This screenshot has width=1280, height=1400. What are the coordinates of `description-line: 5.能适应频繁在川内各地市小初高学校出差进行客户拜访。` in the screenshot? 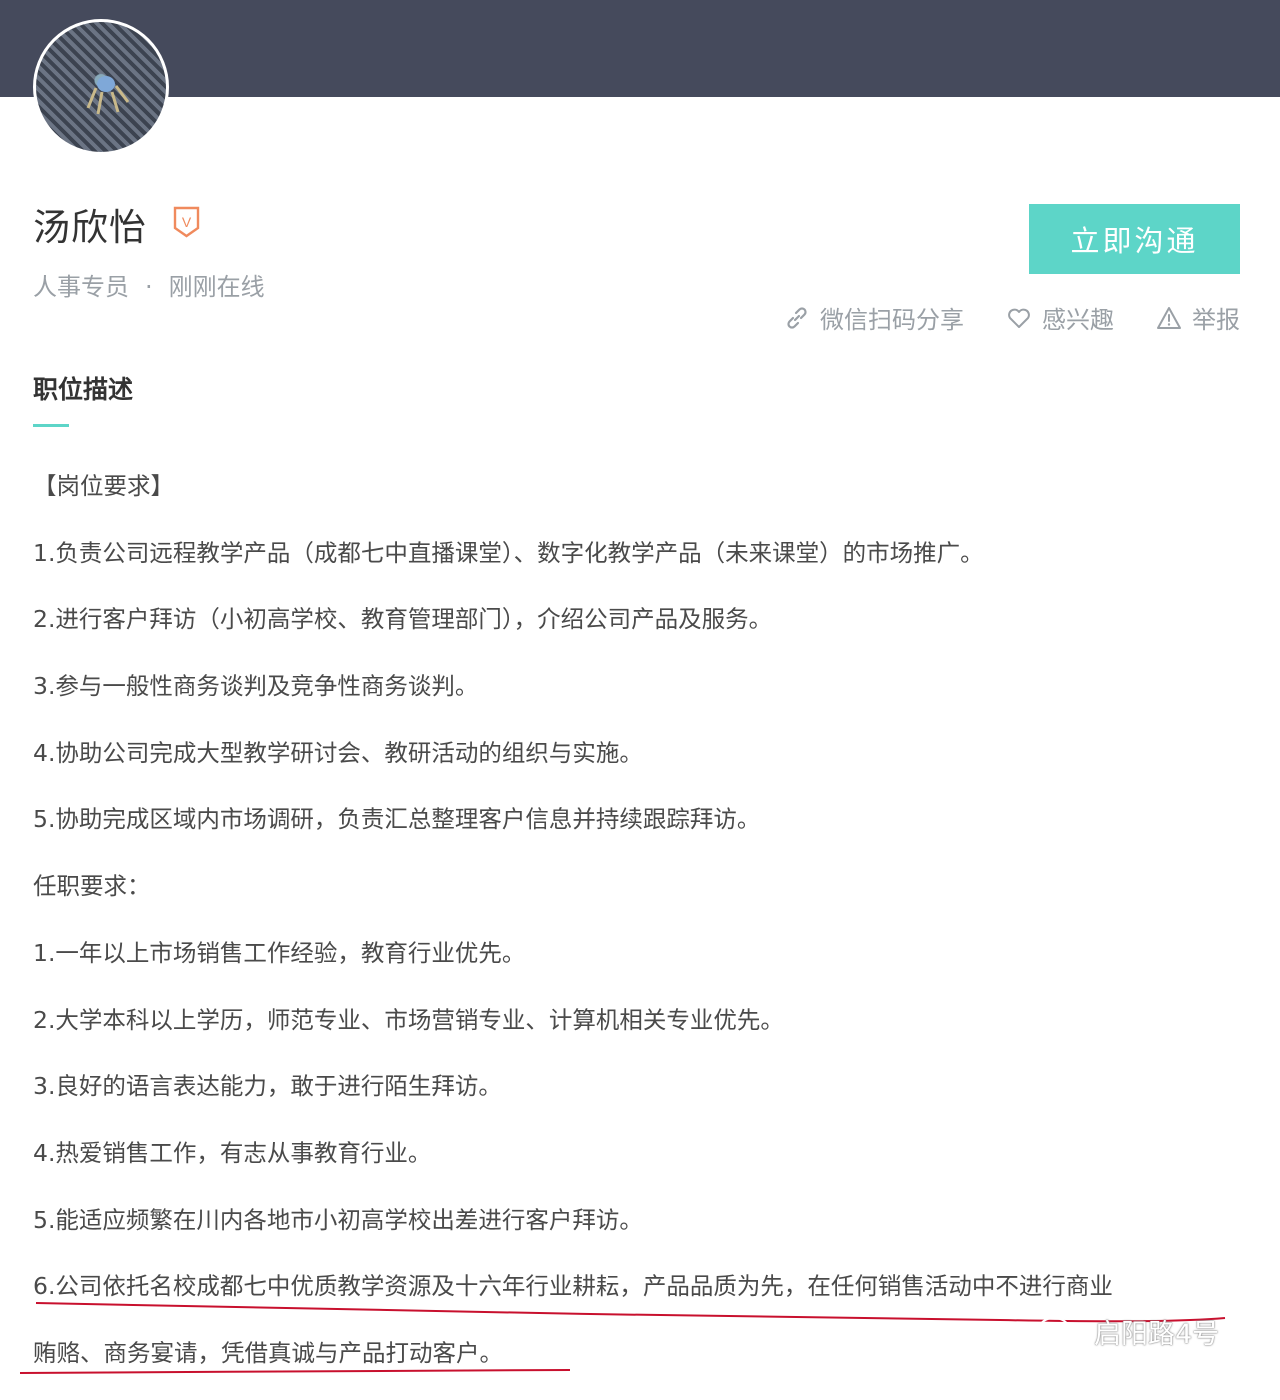 It's located at (338, 1219).